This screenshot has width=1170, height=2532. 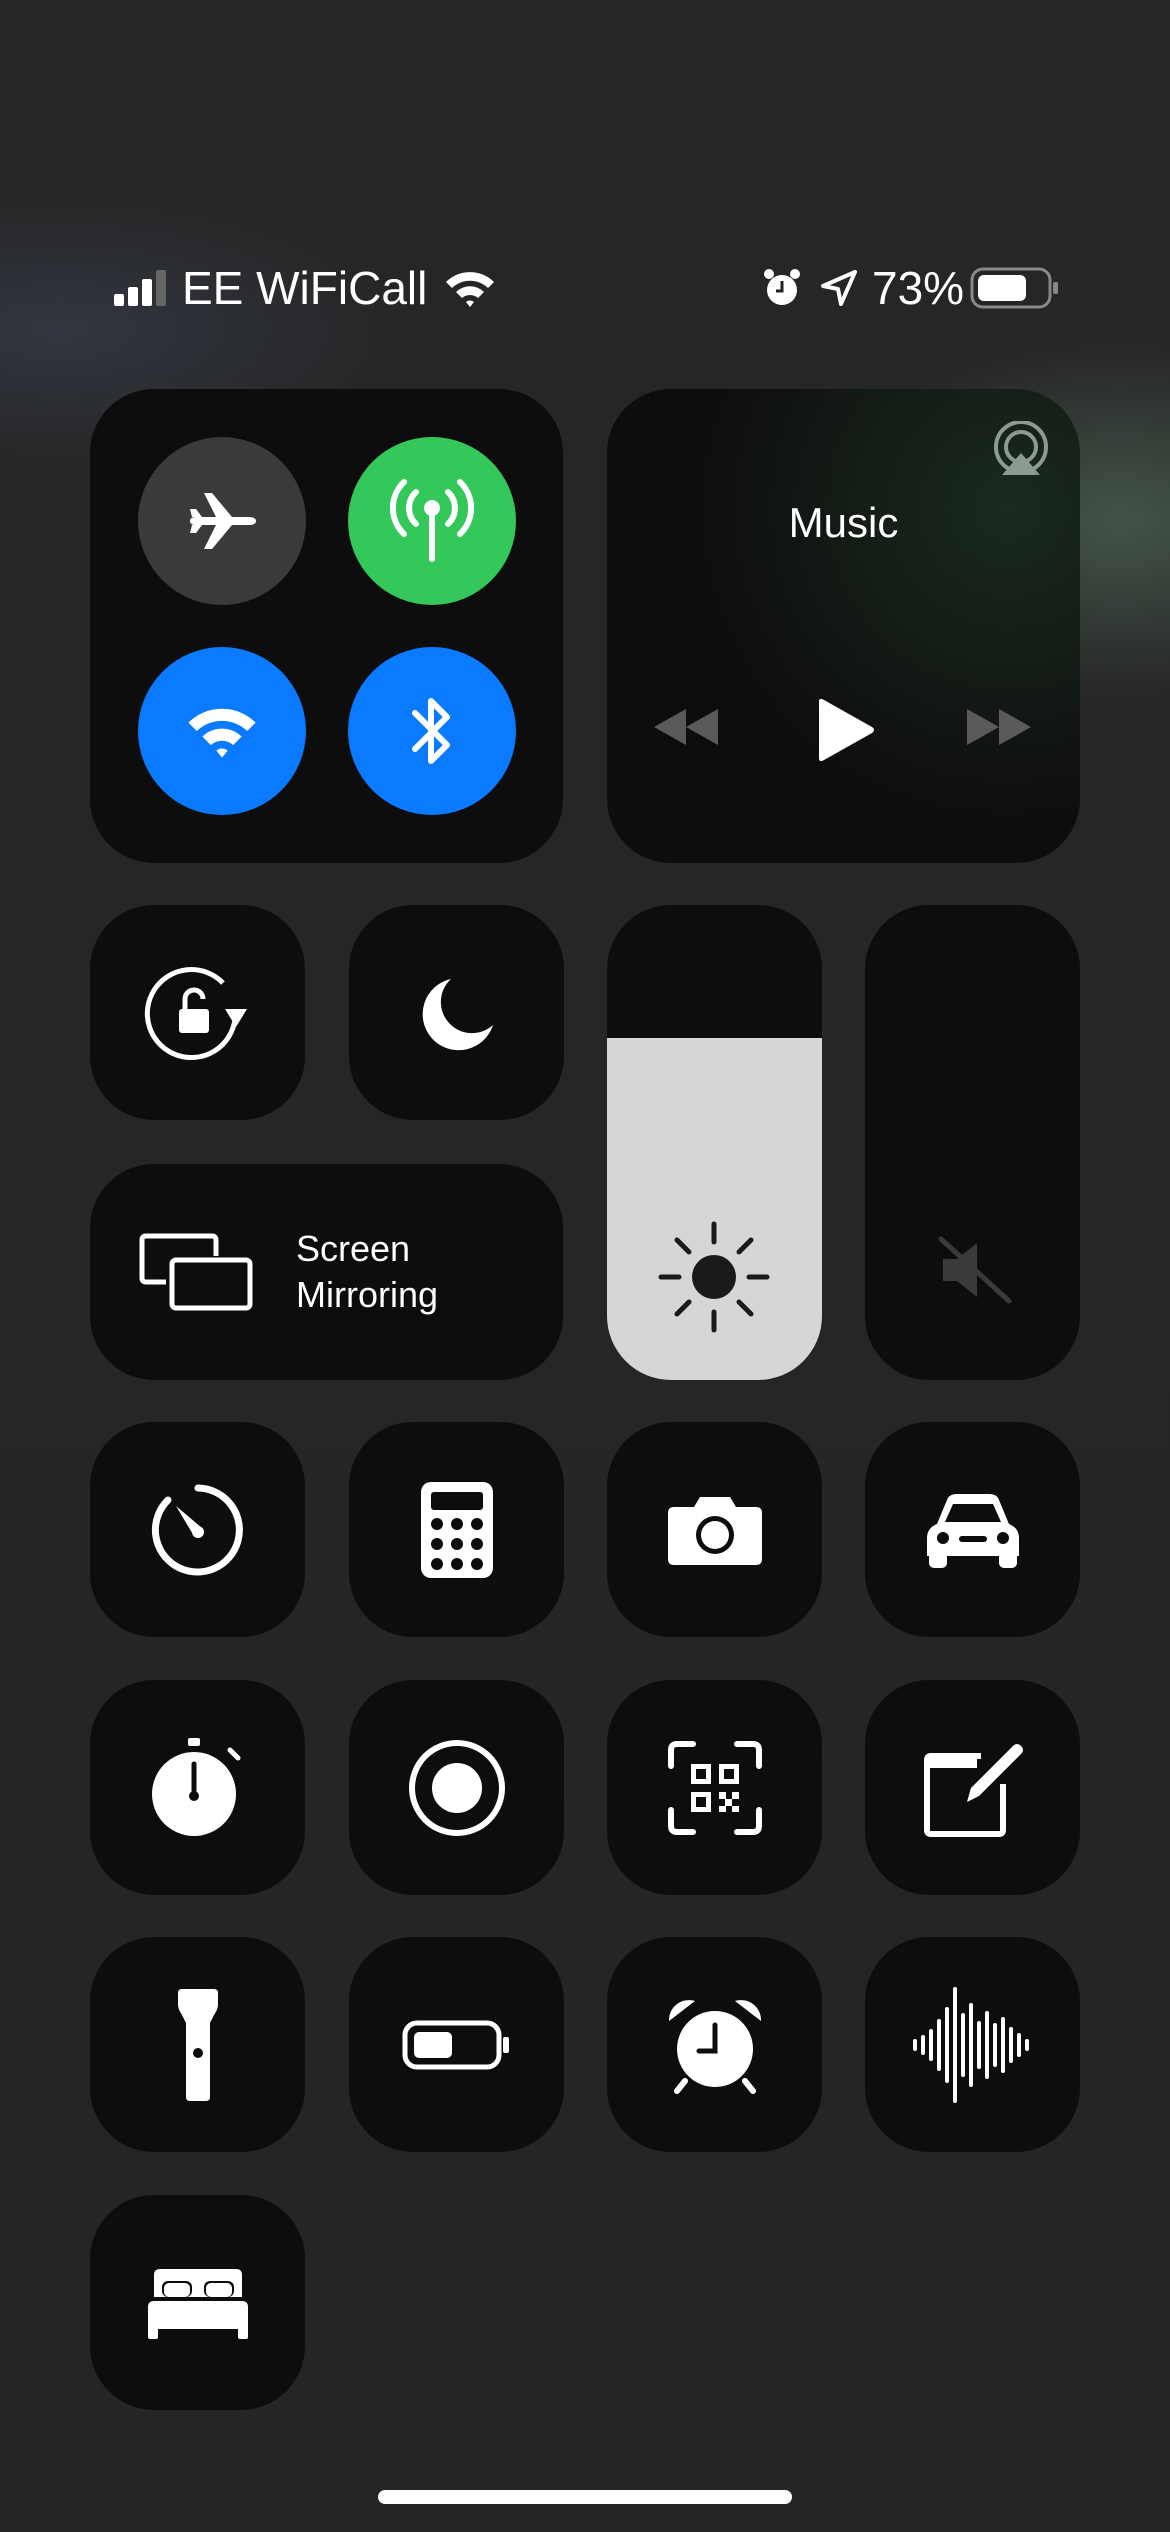 What do you see at coordinates (196, 1272) in the screenshot?
I see `screen-mirroring-icon` at bounding box center [196, 1272].